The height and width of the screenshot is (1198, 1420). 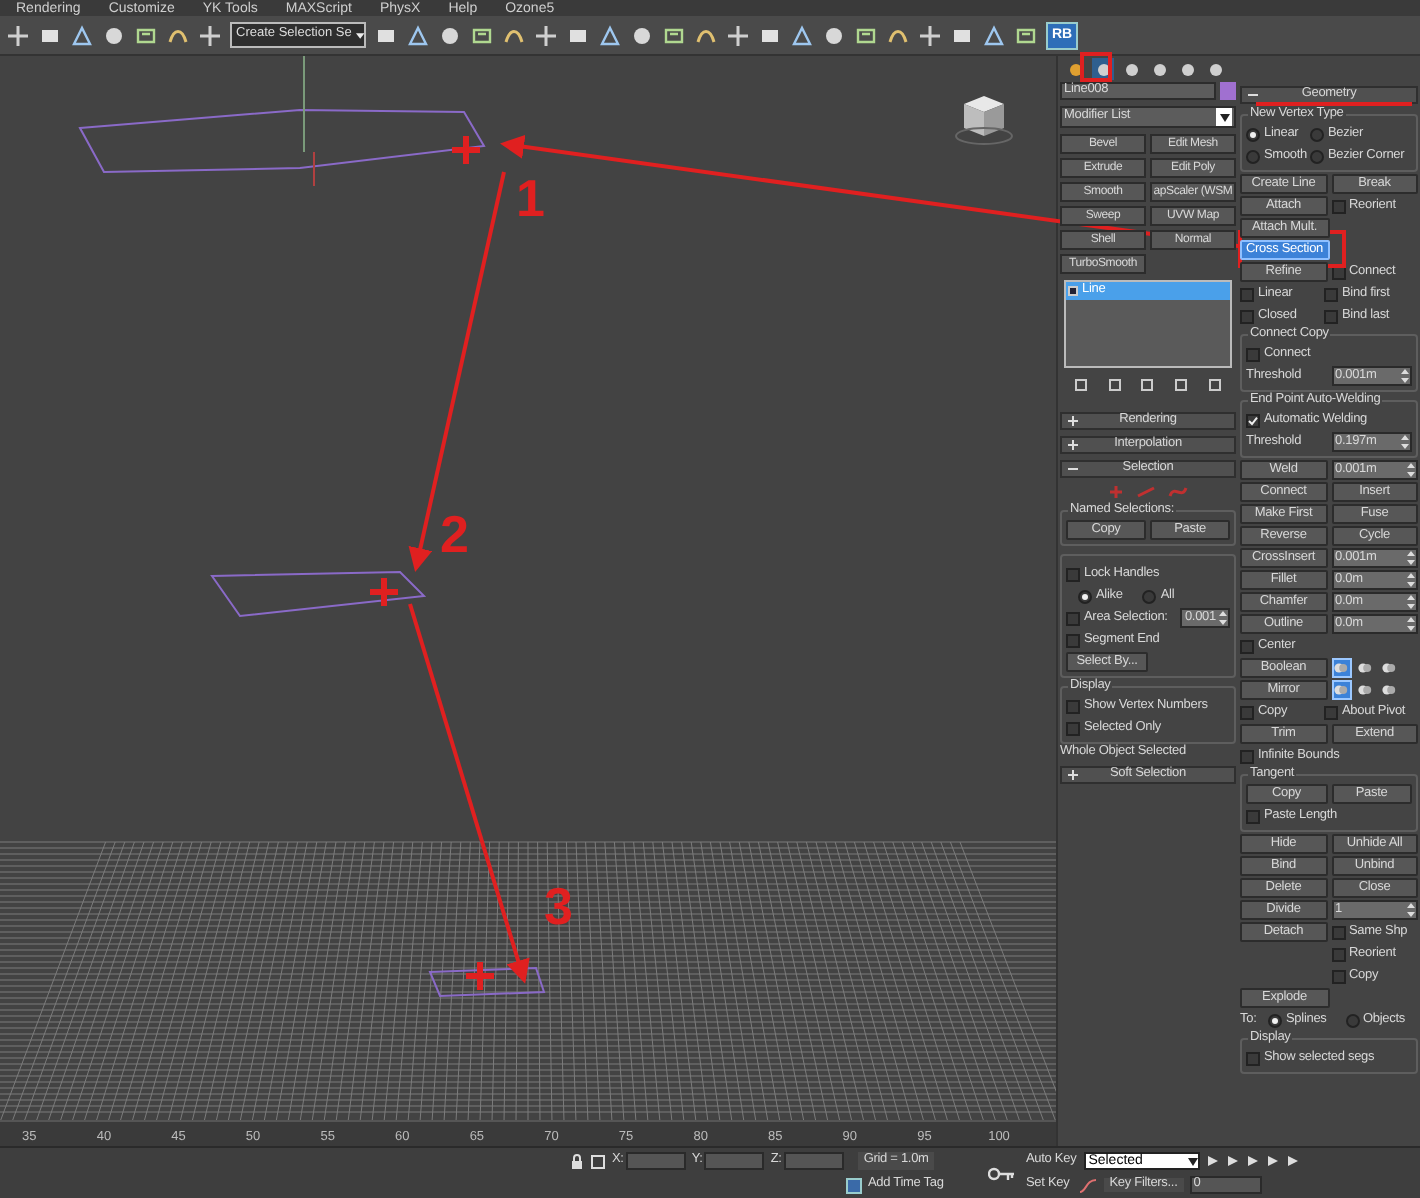 What do you see at coordinates (454, 534) in the screenshot?
I see `marker-number: 2` at bounding box center [454, 534].